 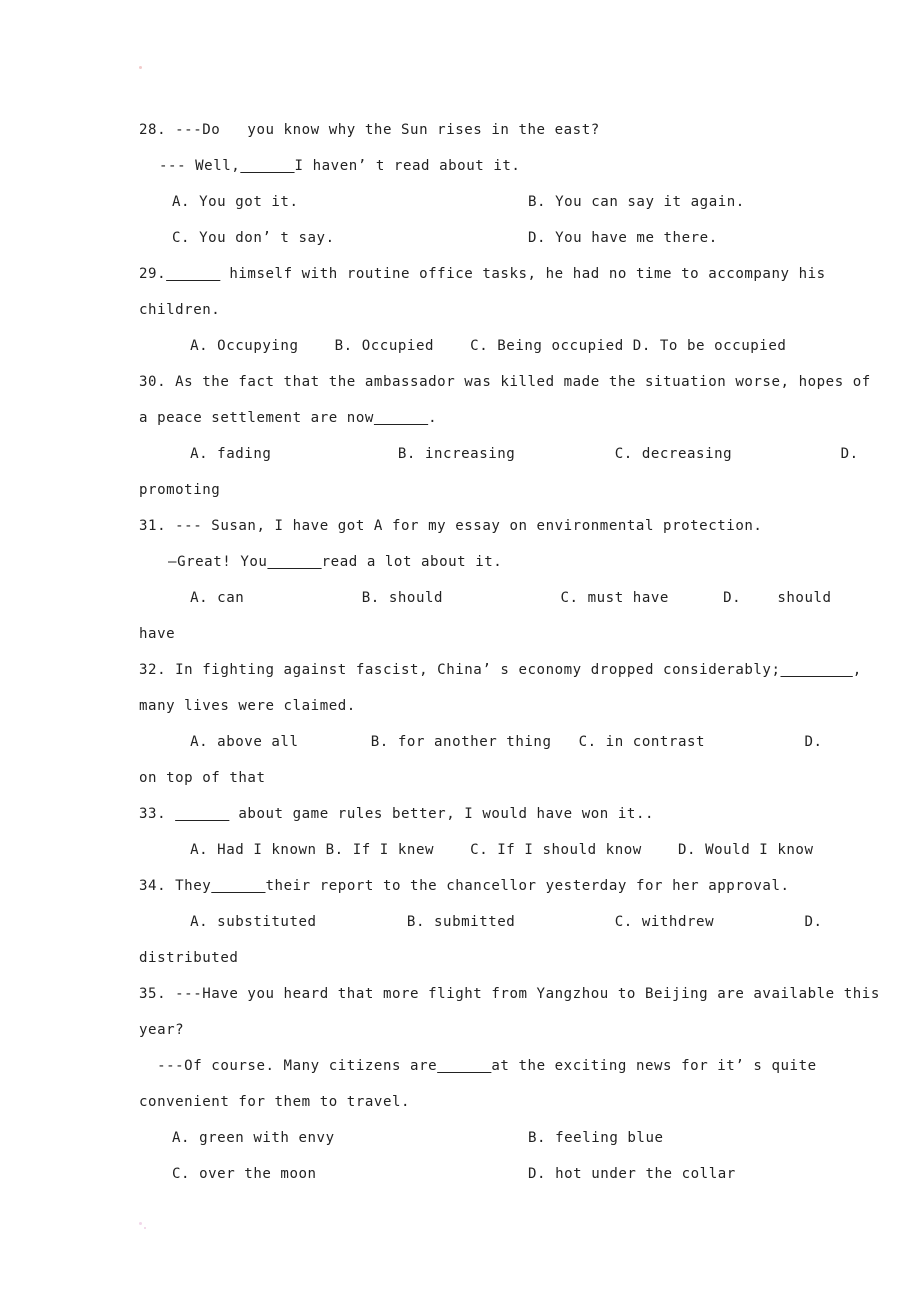 I want to click on question-35-option-a: A. green with envy, so click(x=253, y=1138).